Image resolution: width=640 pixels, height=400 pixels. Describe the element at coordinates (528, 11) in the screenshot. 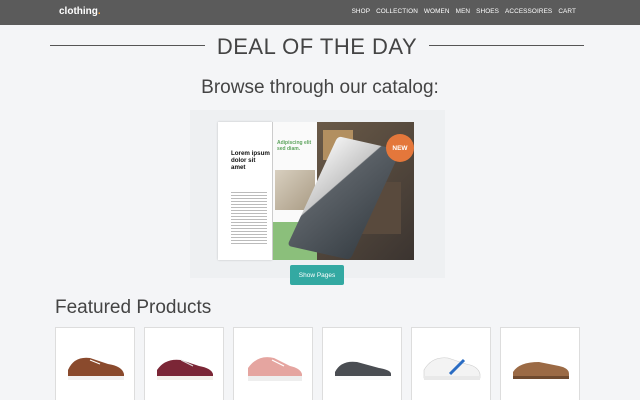

I see `nav-accessoires: ACCESSOIRES` at that location.